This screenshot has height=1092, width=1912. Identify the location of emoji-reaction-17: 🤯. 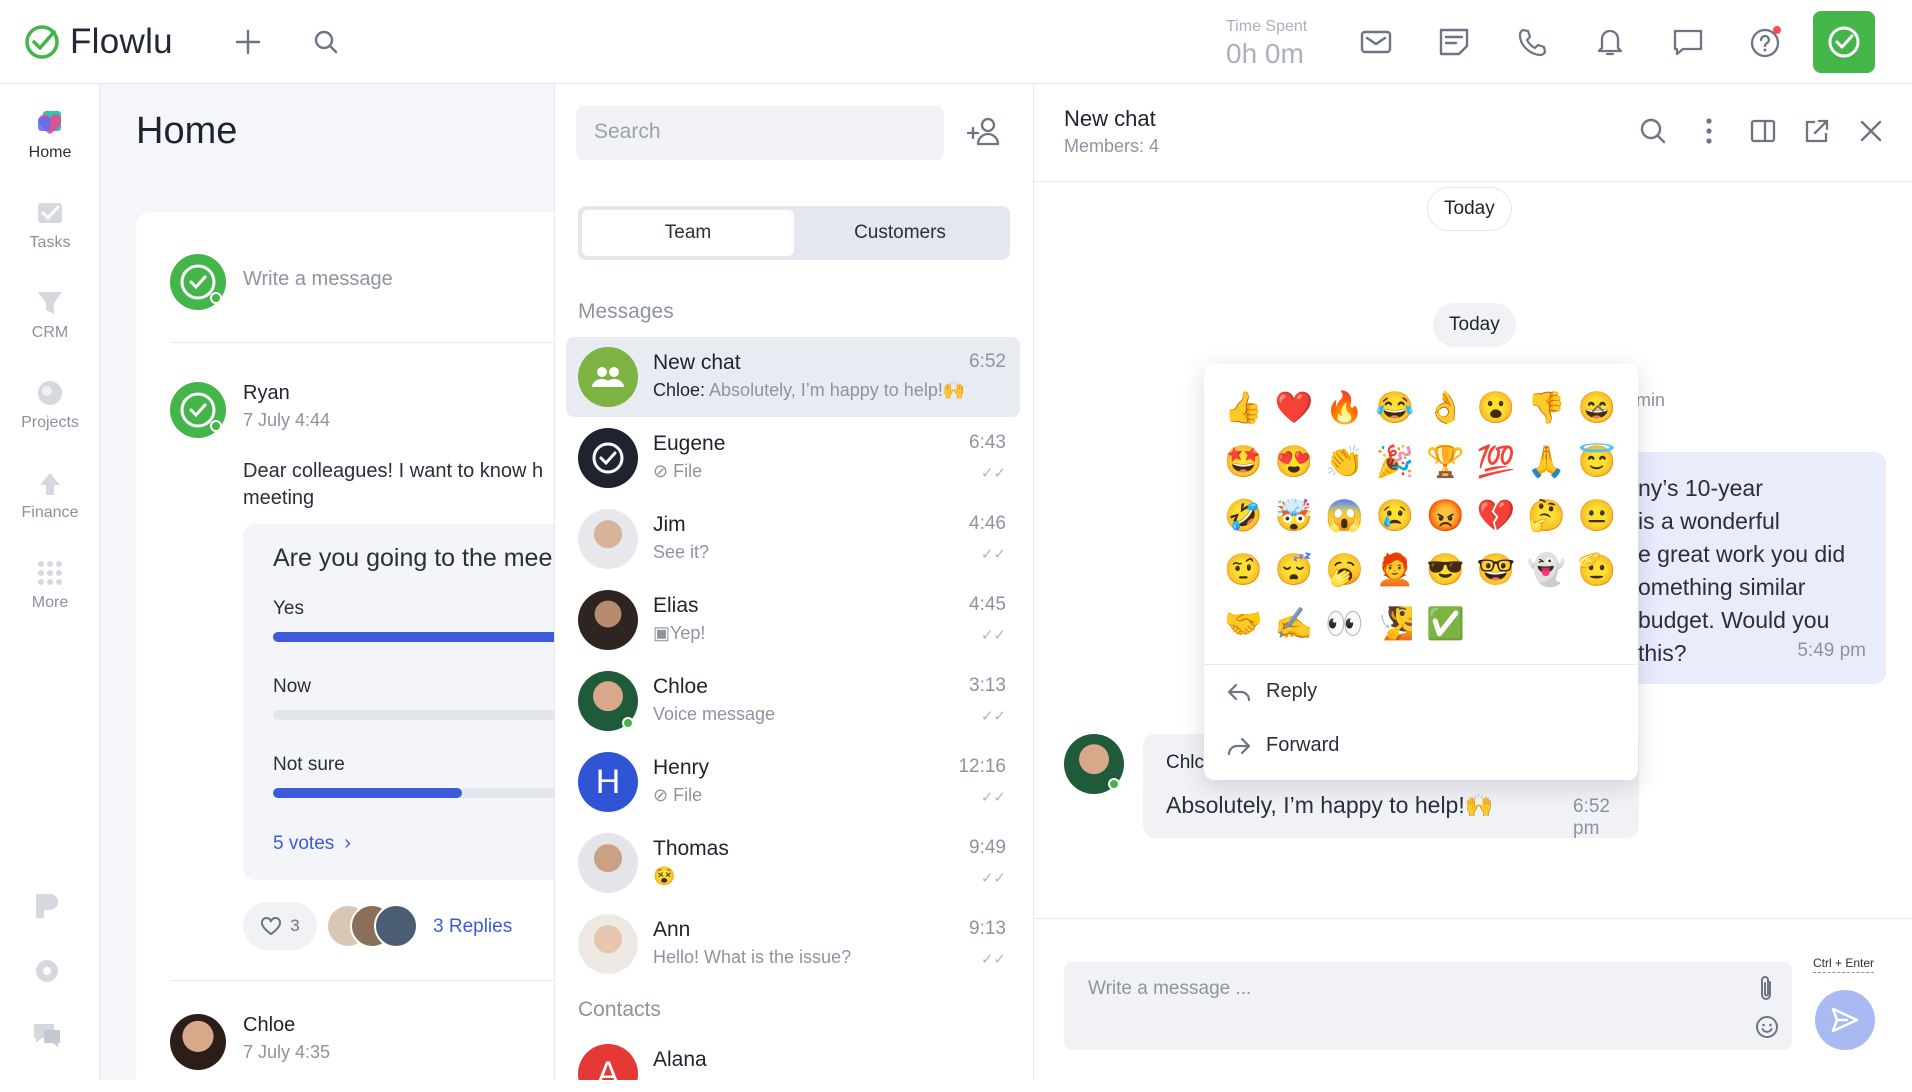
(1294, 515).